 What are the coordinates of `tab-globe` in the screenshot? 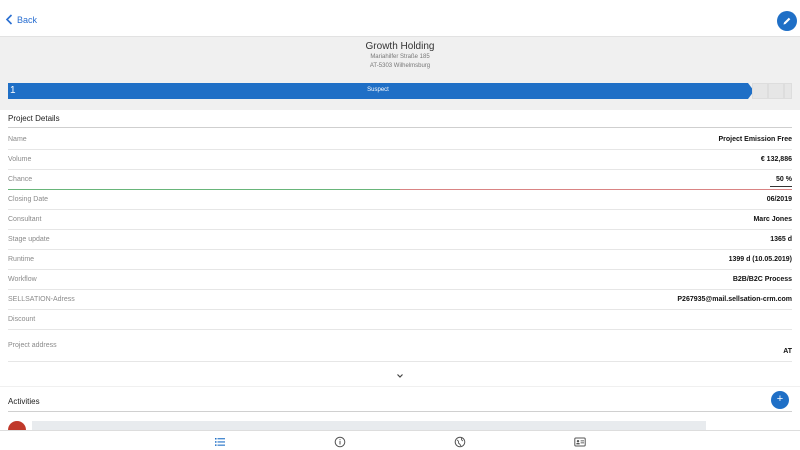 It's located at (460, 441).